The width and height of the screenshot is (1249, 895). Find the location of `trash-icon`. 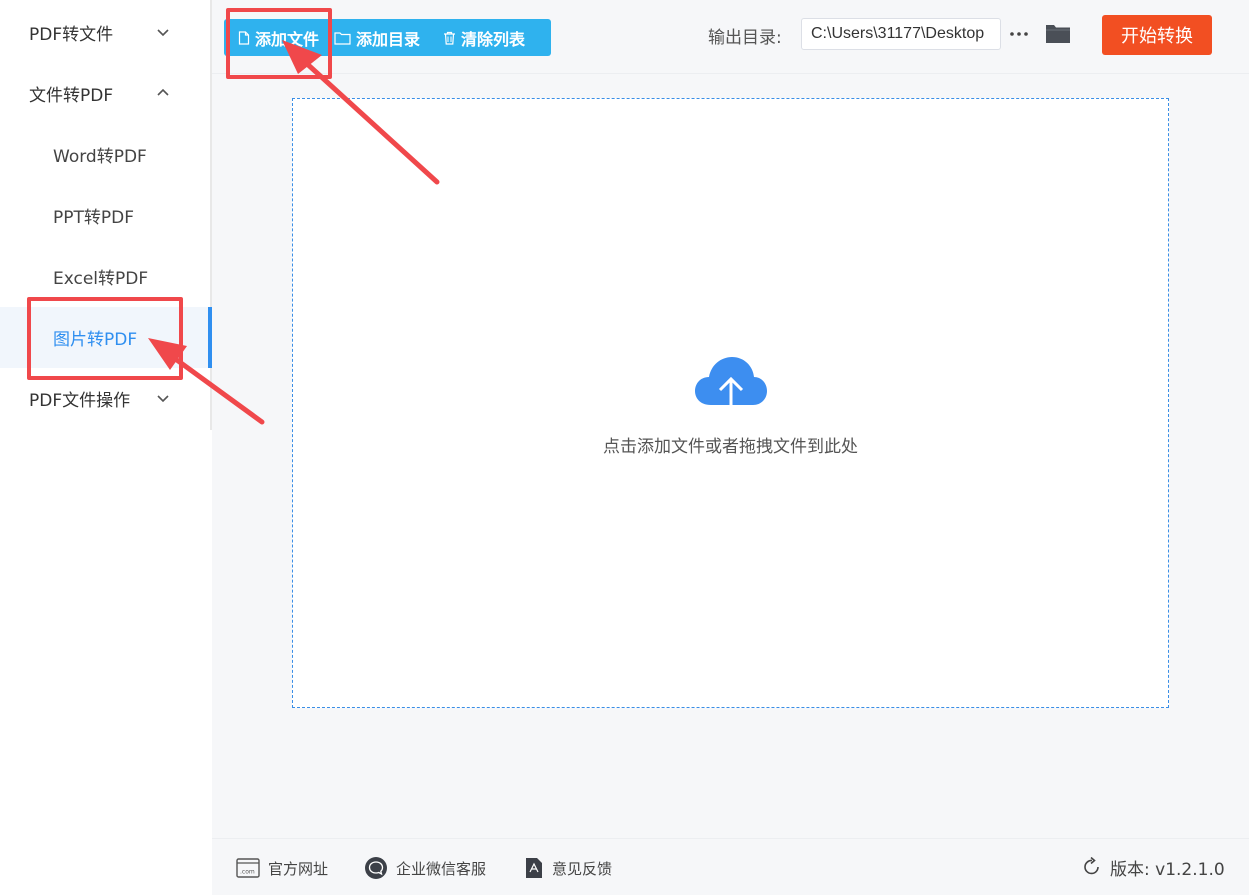

trash-icon is located at coordinates (449, 38).